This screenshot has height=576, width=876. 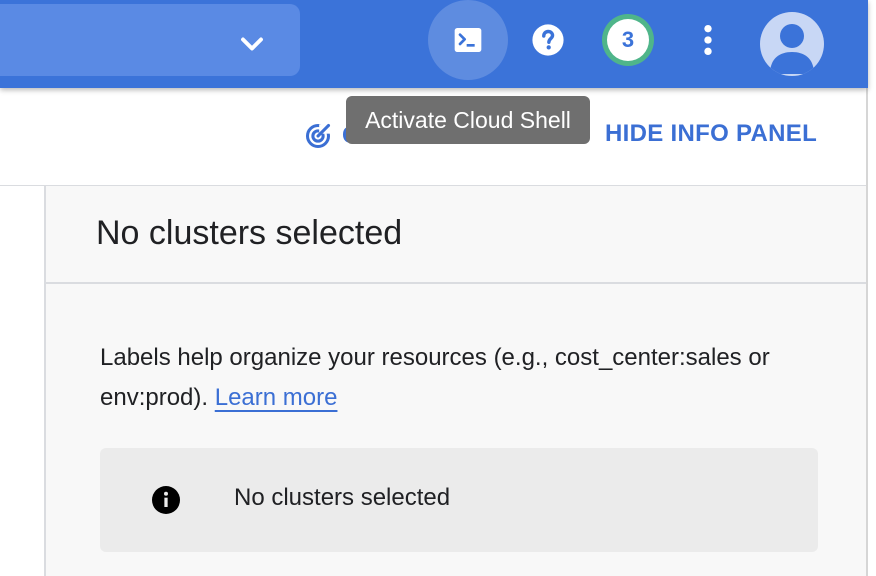 What do you see at coordinates (249, 233) in the screenshot?
I see `info-panel-title: No clusters selected` at bounding box center [249, 233].